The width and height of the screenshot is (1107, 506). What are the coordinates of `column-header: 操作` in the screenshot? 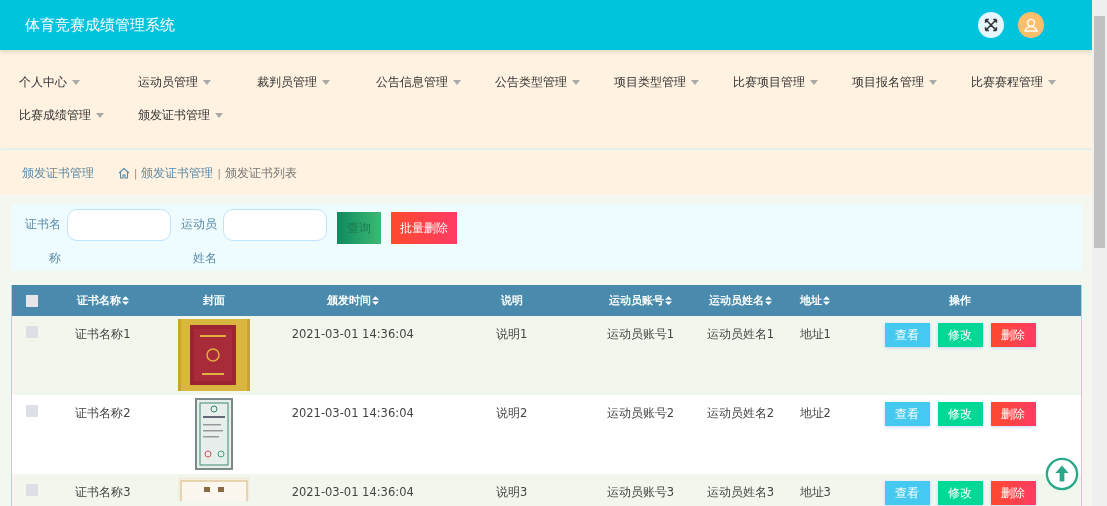 It's located at (960, 300).